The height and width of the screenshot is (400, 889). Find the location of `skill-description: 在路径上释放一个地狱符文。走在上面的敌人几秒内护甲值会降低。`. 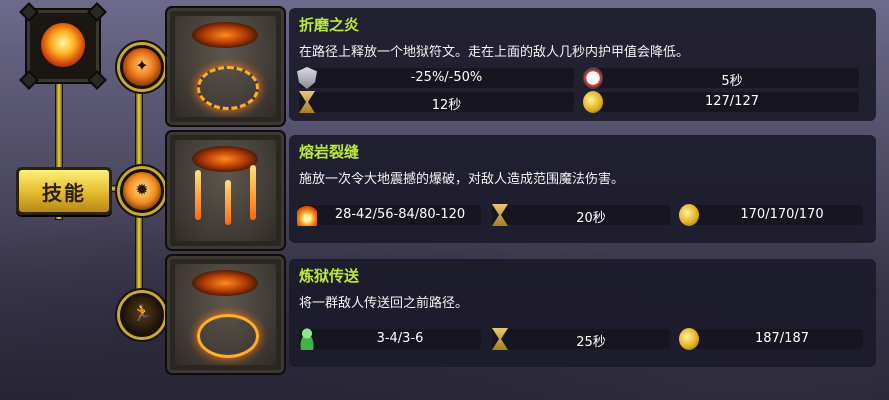

skill-description: 在路径上释放一个地狱符文。走在上面的敌人几秒内护甲值会降低。 is located at coordinates (494, 52).